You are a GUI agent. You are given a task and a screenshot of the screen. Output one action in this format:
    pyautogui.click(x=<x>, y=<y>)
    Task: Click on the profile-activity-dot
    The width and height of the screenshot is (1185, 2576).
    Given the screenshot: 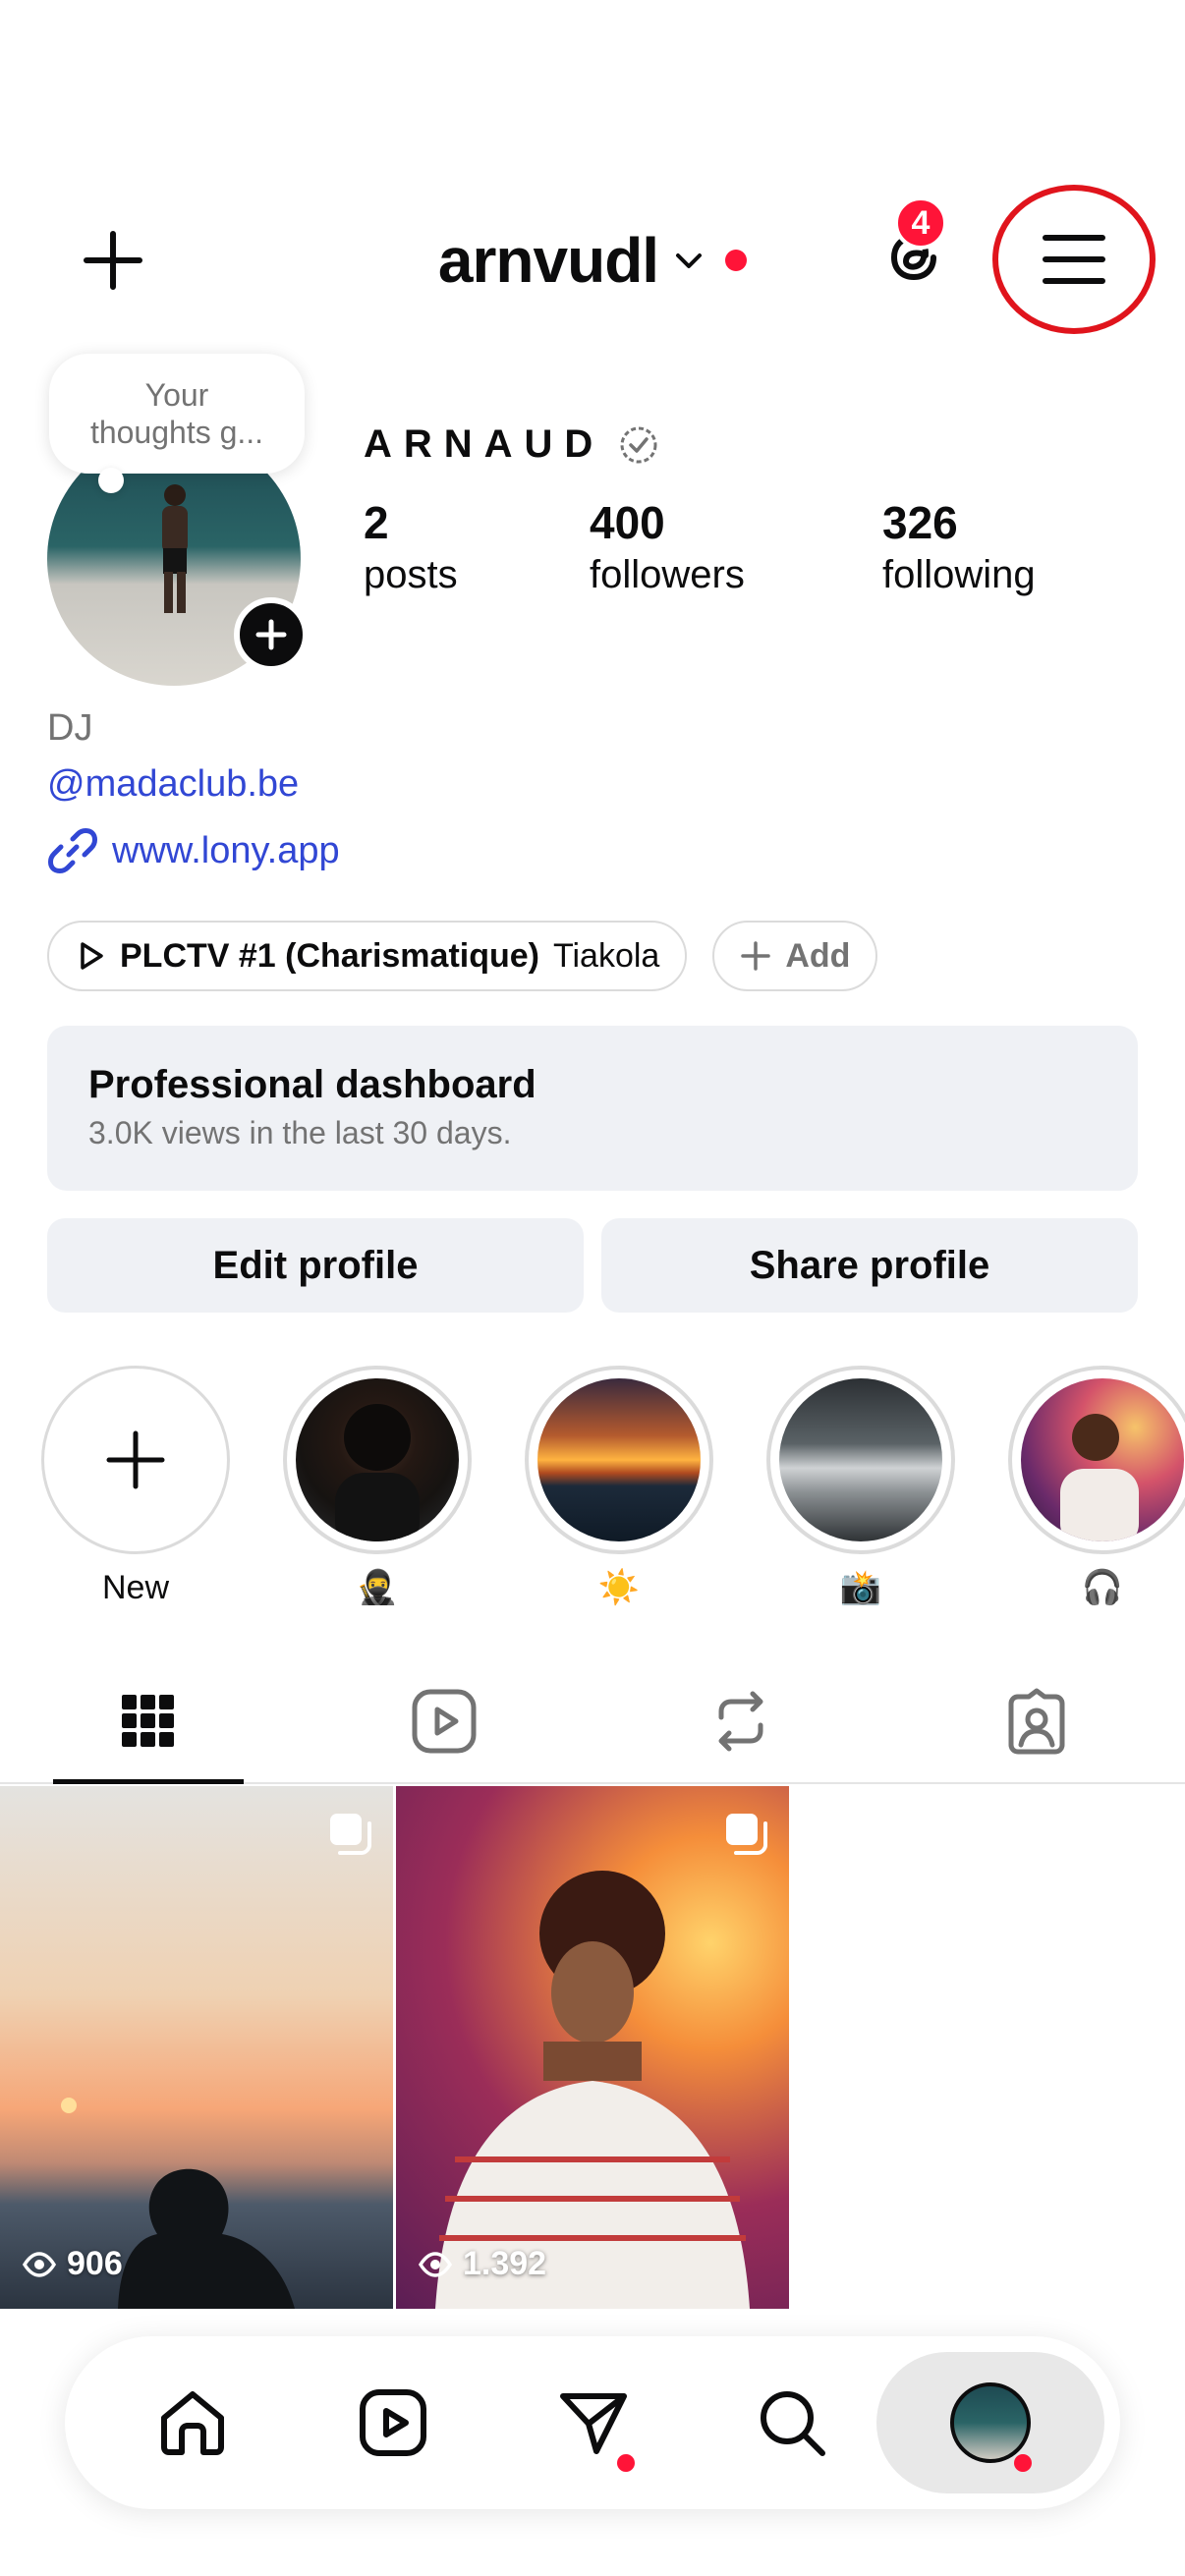 What is the action you would take?
    pyautogui.click(x=1023, y=2463)
    